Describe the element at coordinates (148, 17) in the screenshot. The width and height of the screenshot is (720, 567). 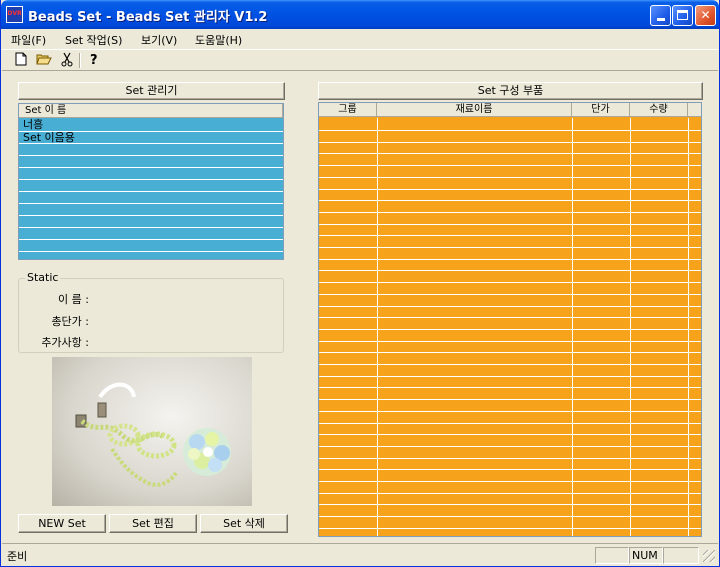
I see `window-title: Beads Set - Beads Set 관리자 V1.2` at that location.